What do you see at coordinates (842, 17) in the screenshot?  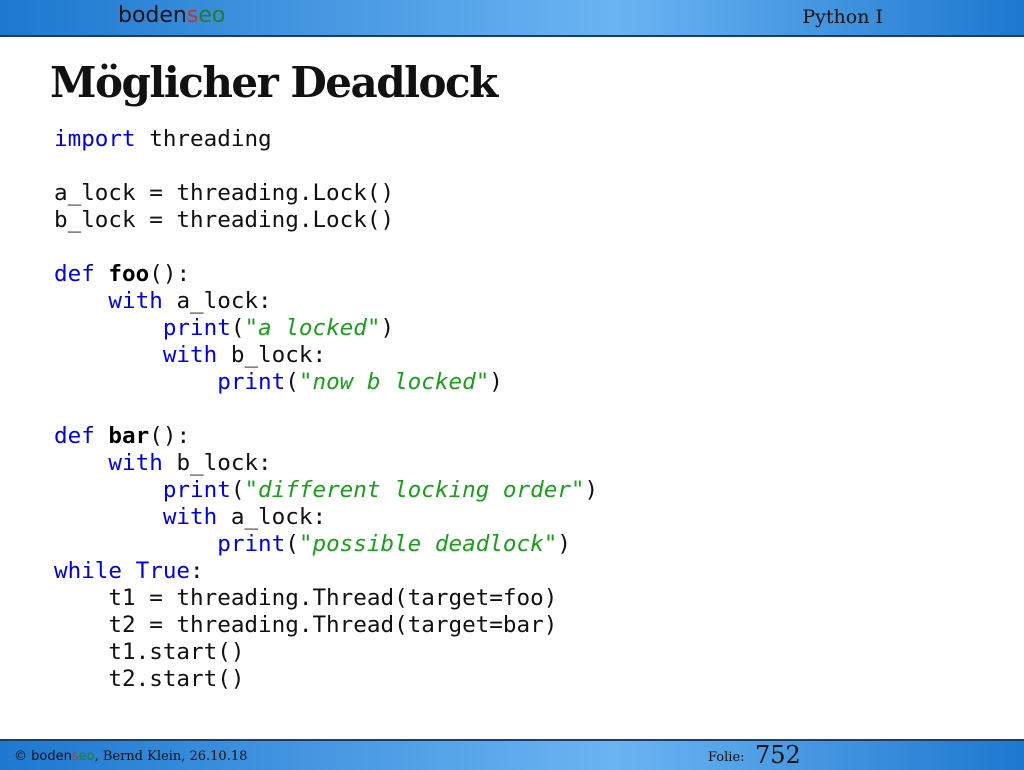 I see `course-title: Python I` at bounding box center [842, 17].